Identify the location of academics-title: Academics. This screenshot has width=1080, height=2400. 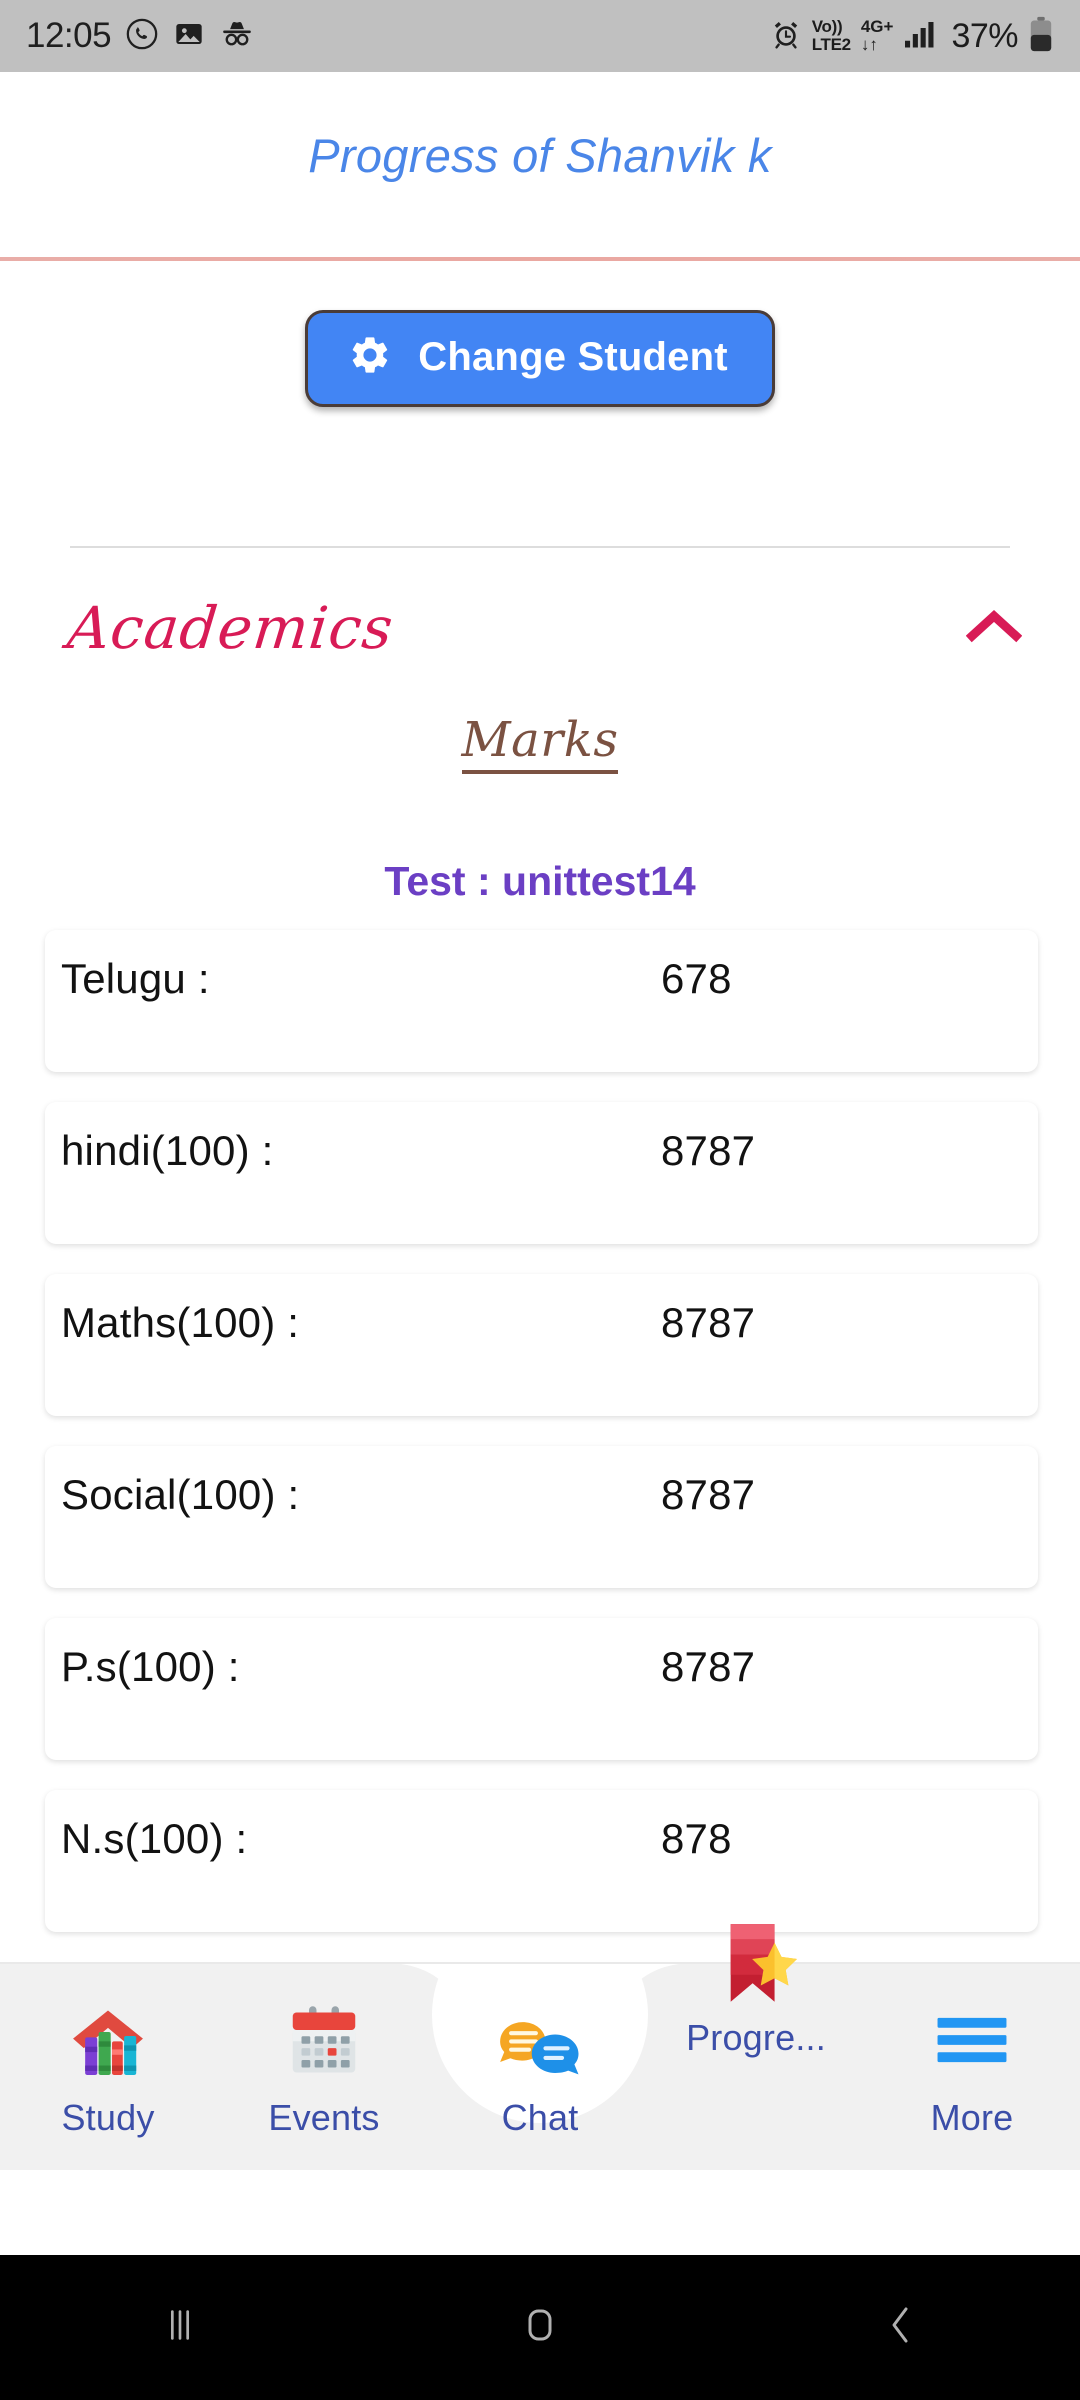
(230, 628).